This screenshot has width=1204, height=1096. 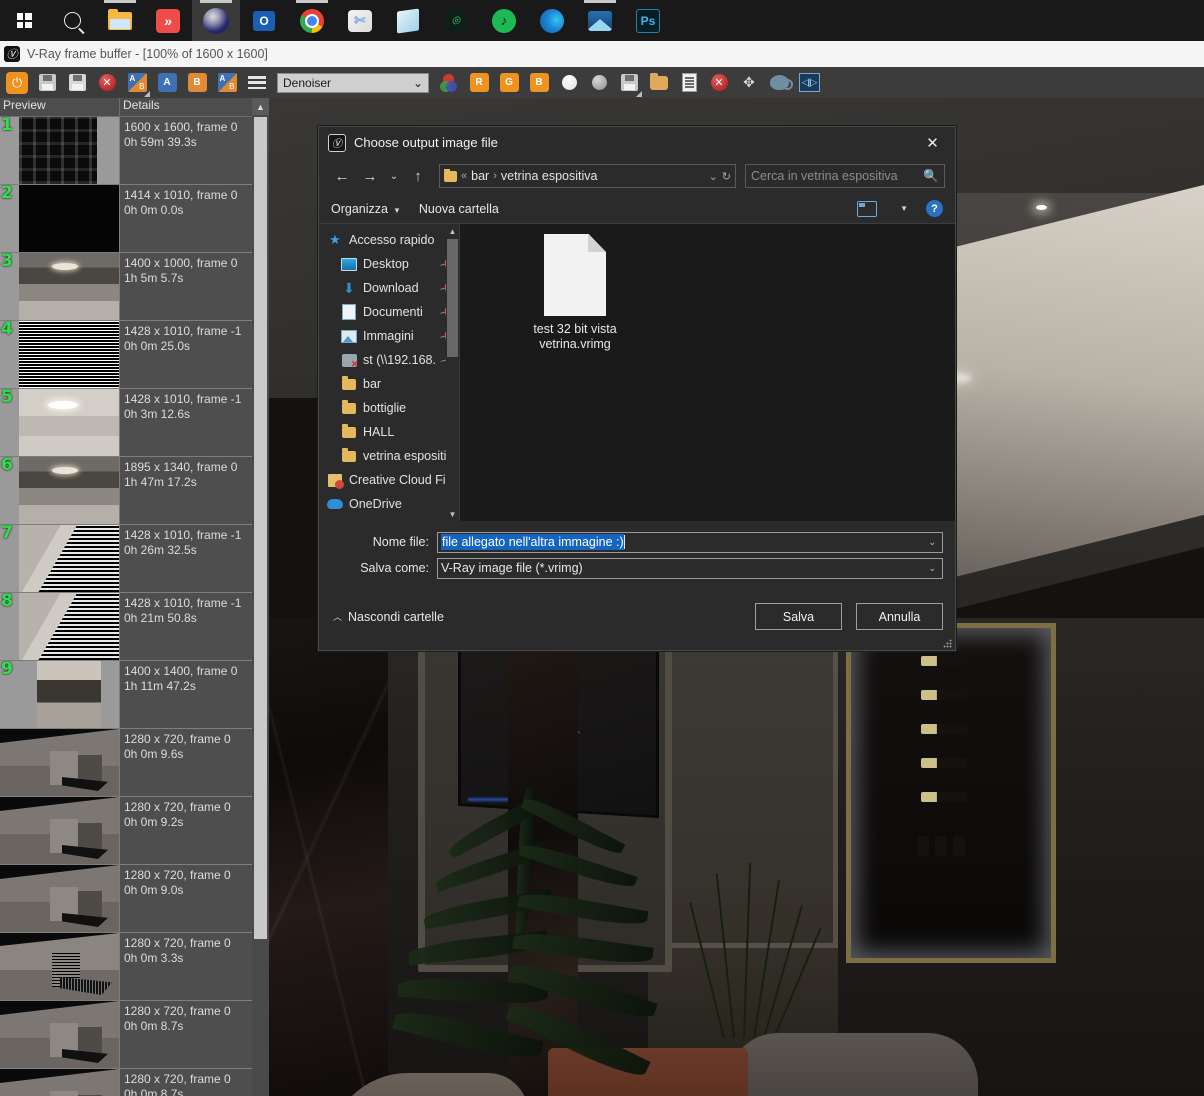 What do you see at coordinates (168, 20) in the screenshot?
I see `taskbar-anydesk: »` at bounding box center [168, 20].